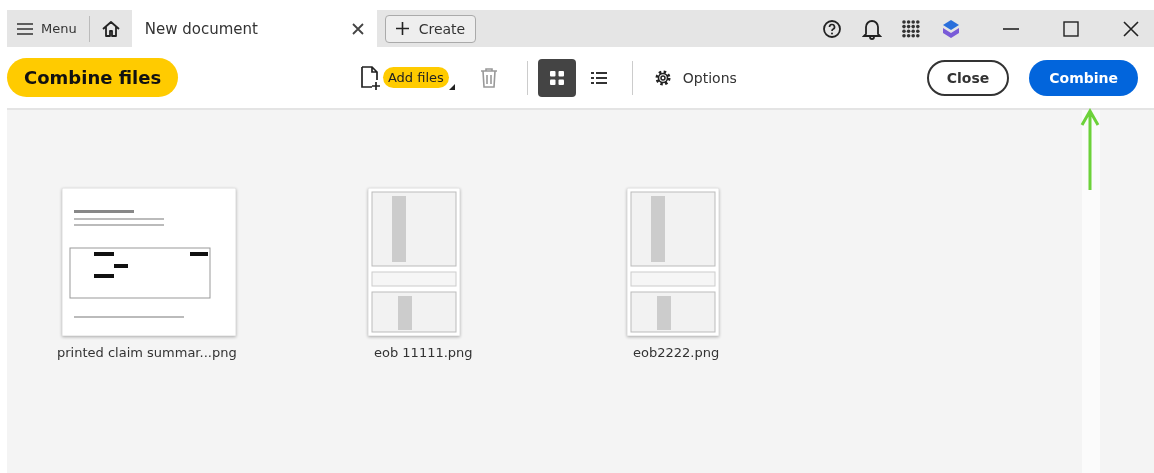  Describe the element at coordinates (110, 28) in the screenshot. I see `home-icon` at that location.